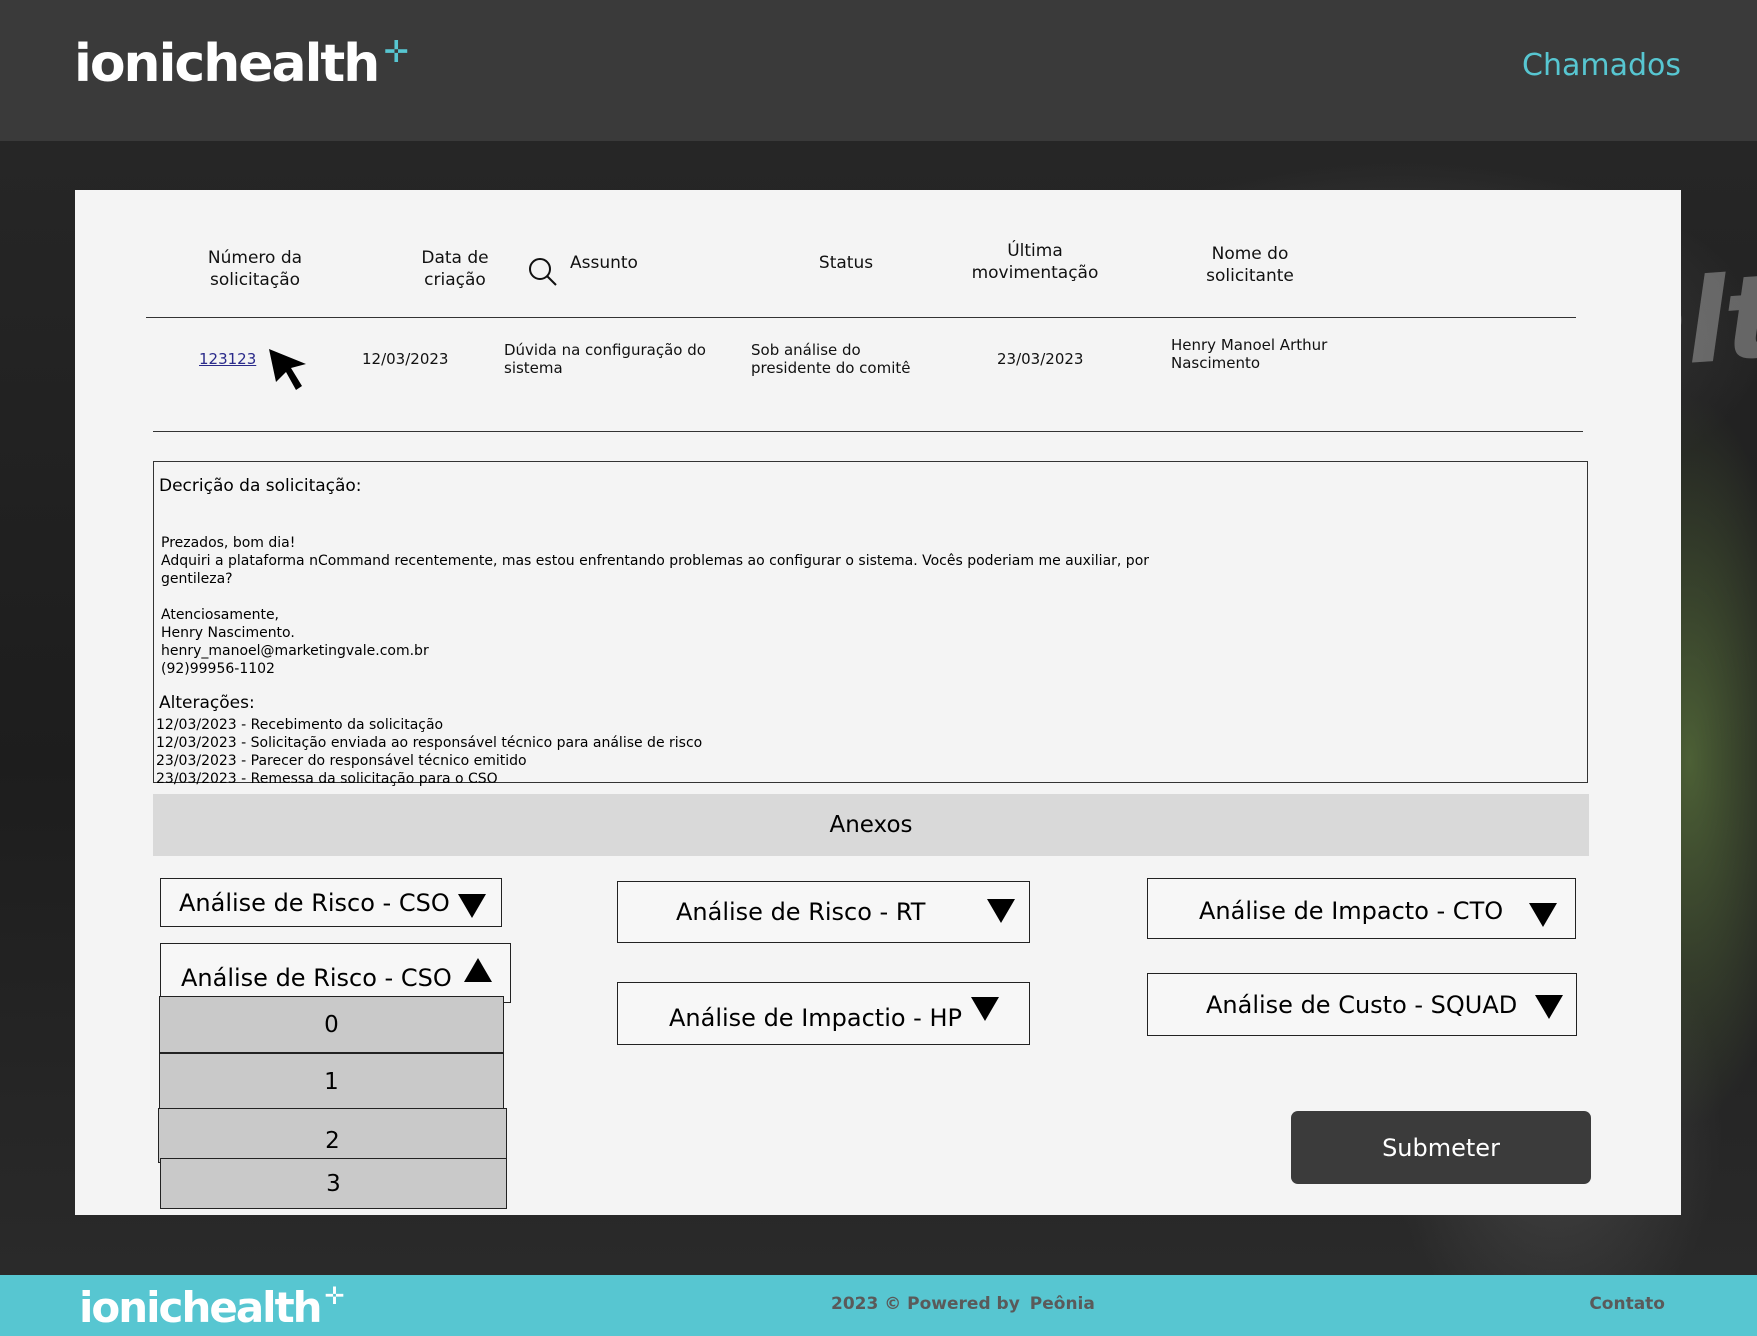  I want to click on footer-logo-text: ionichealth, so click(201, 1307).